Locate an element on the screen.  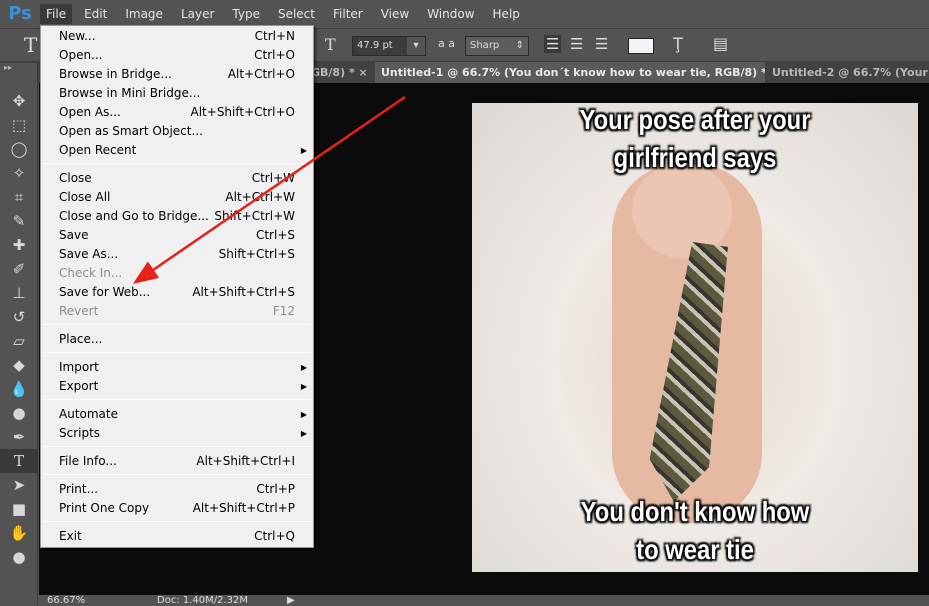
annotation-arrow is located at coordinates (269, 189).